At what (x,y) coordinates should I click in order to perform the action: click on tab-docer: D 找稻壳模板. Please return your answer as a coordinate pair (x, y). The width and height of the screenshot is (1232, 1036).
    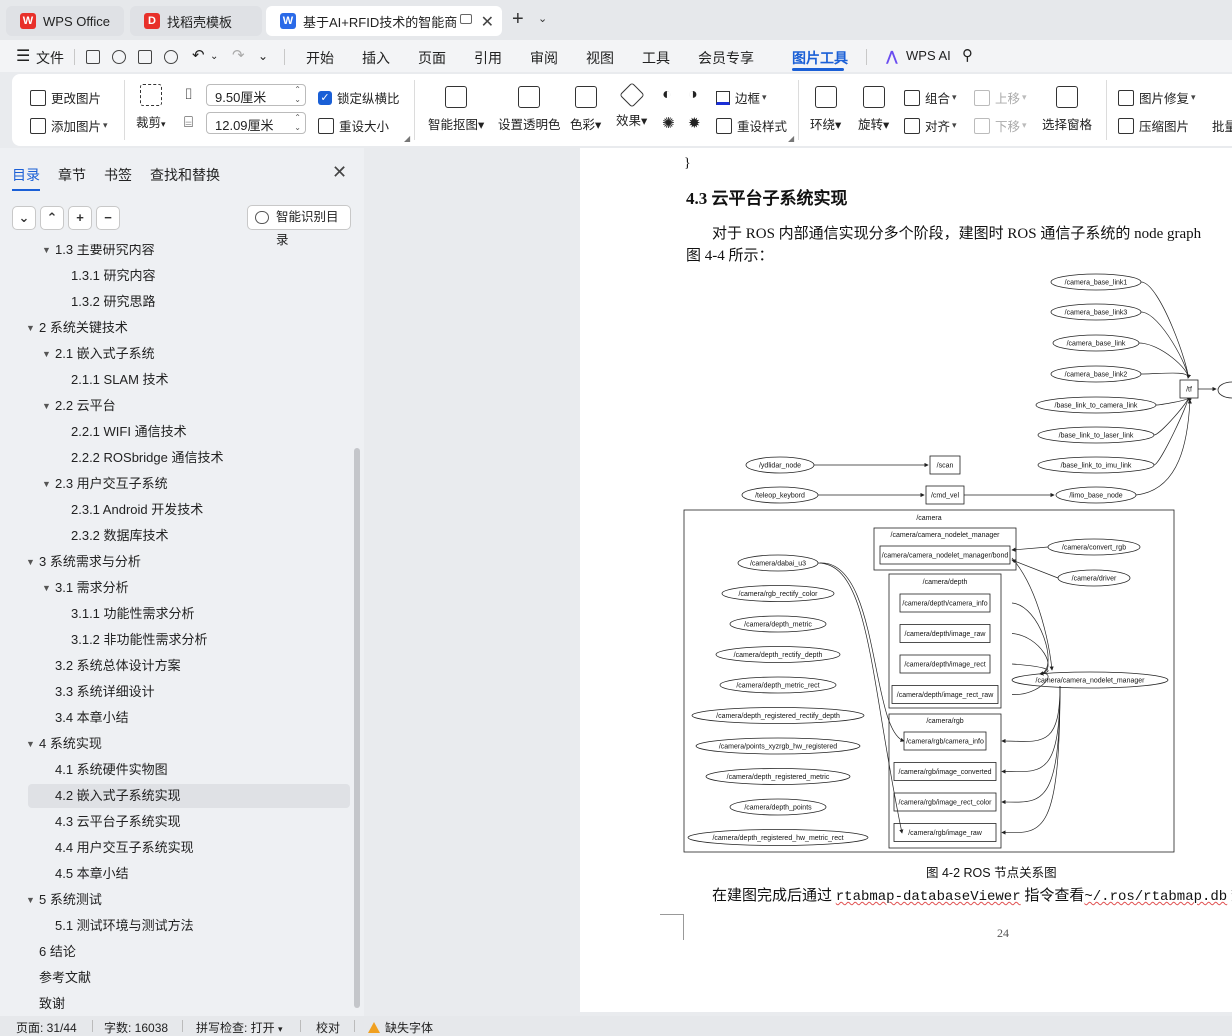
    Looking at the image, I should click on (196, 21).